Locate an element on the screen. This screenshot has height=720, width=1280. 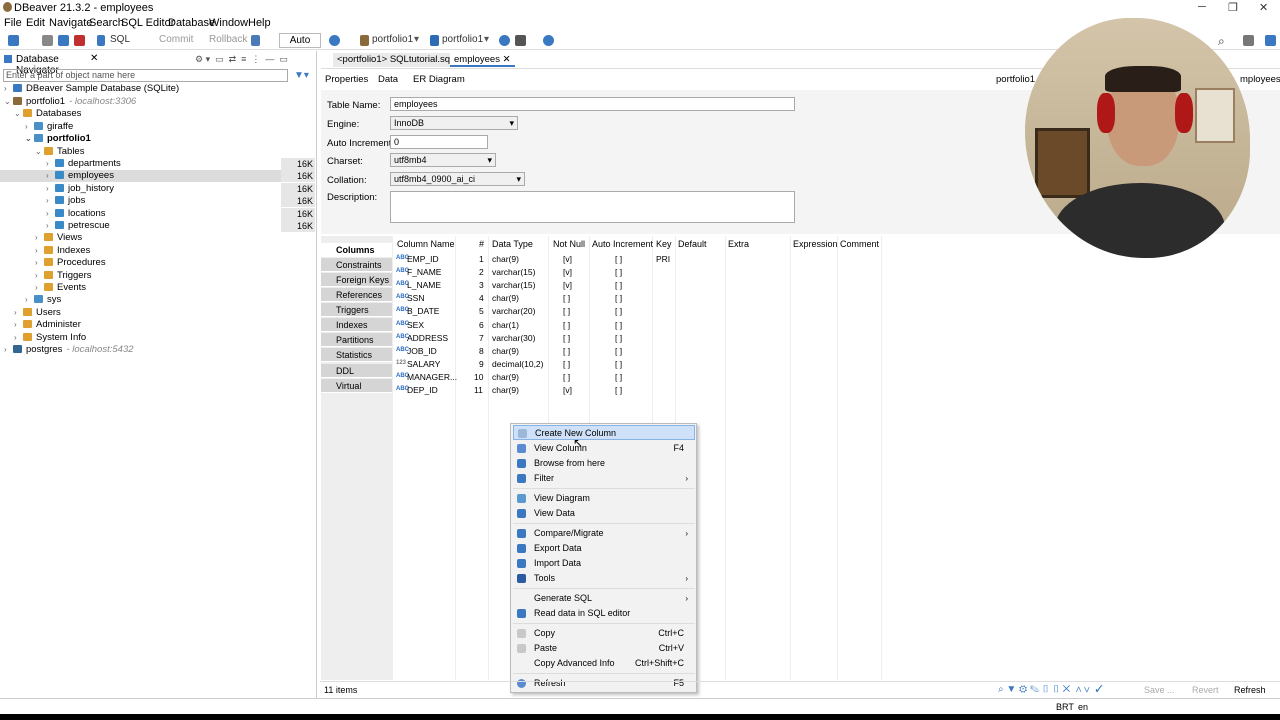
column-number-cell: 10 is located at coordinates (478, 377).